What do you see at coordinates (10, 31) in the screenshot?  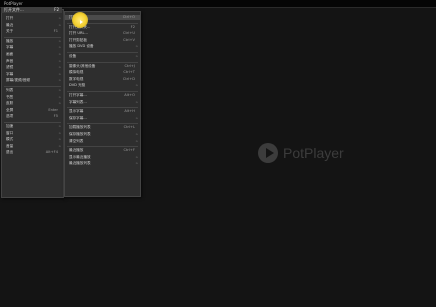 I see `menu-item-label: 关于` at bounding box center [10, 31].